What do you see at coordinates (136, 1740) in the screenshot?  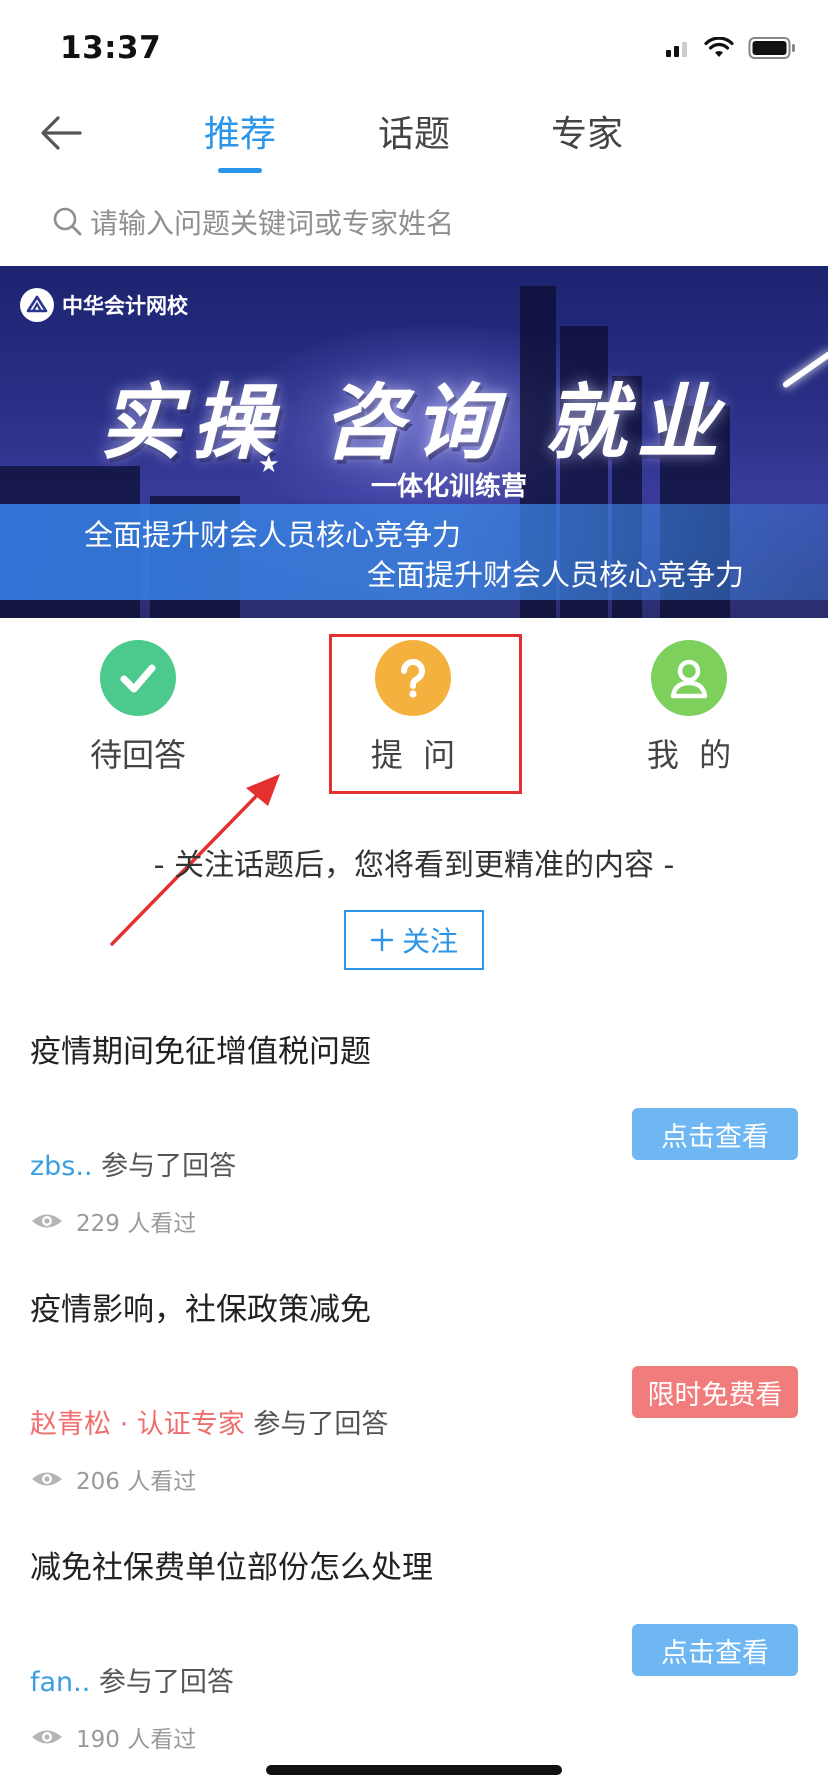 I see `view-count-text: 190 人看过` at bounding box center [136, 1740].